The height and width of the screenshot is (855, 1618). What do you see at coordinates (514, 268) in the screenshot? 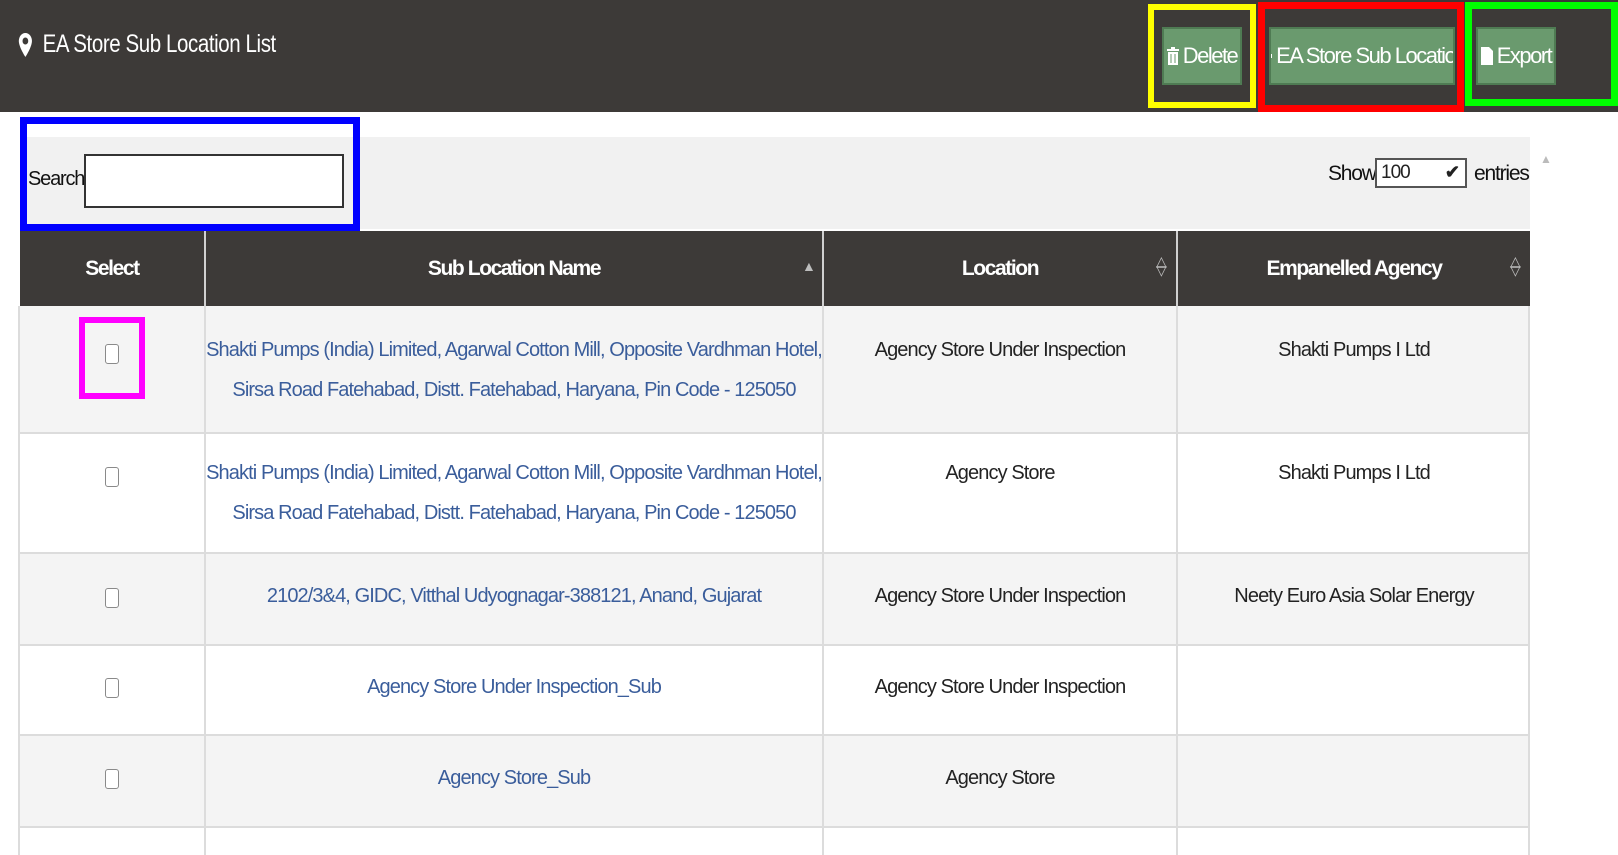
I see `column-header-sub-location-name: Sub Location Name` at bounding box center [514, 268].